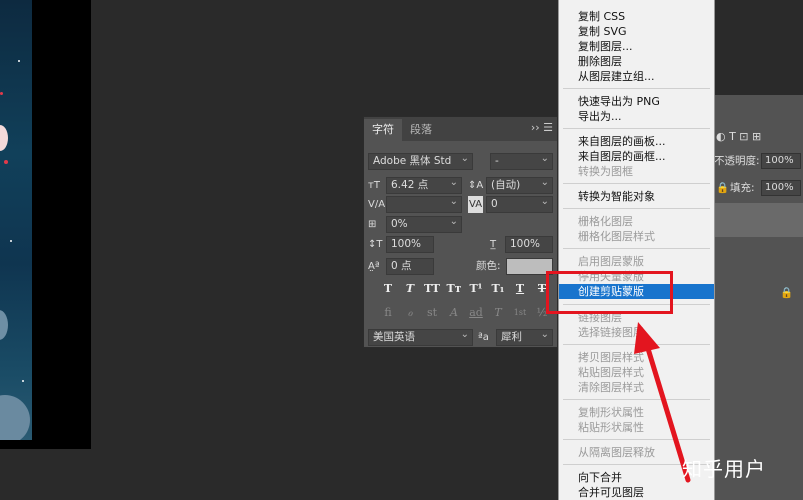 This screenshot has height=500, width=803. What do you see at coordinates (493, 244) in the screenshot?
I see `horizontal-scale-icon: T̲` at bounding box center [493, 244].